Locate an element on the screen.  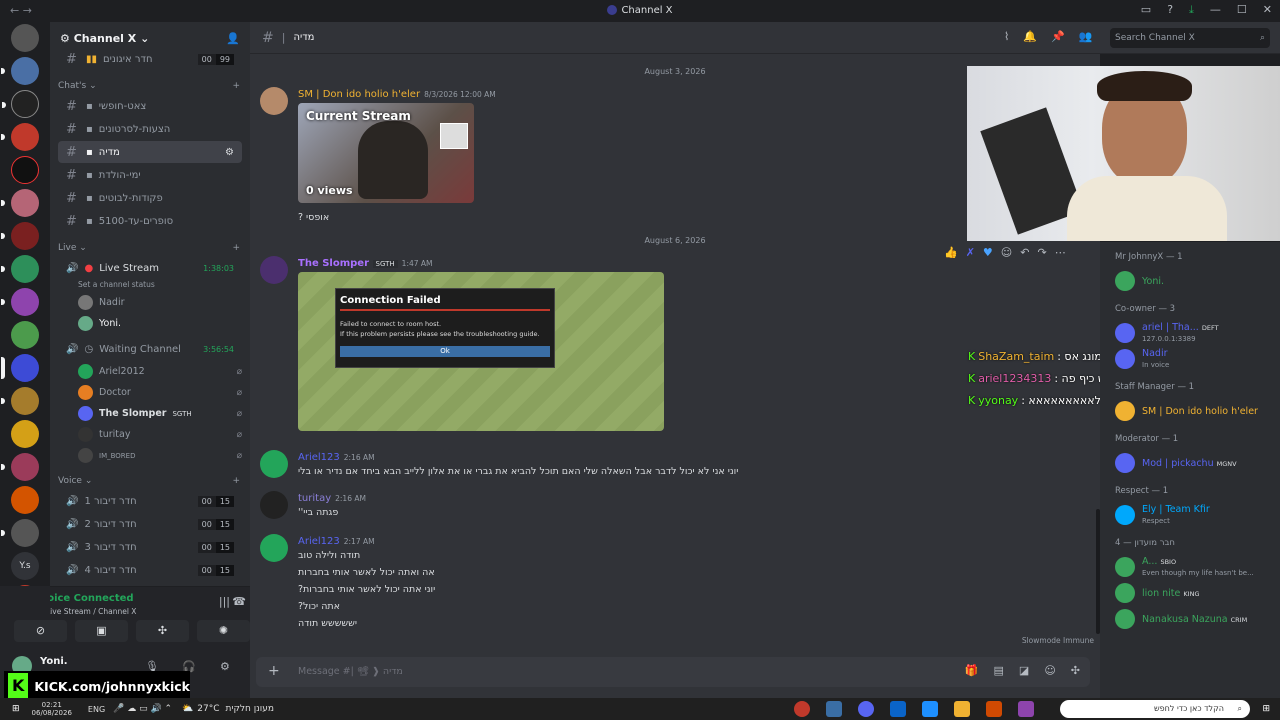
taskbar-search: הקלד כאן כדי לחפש ⌕ is located at coordinates (1155, 709).